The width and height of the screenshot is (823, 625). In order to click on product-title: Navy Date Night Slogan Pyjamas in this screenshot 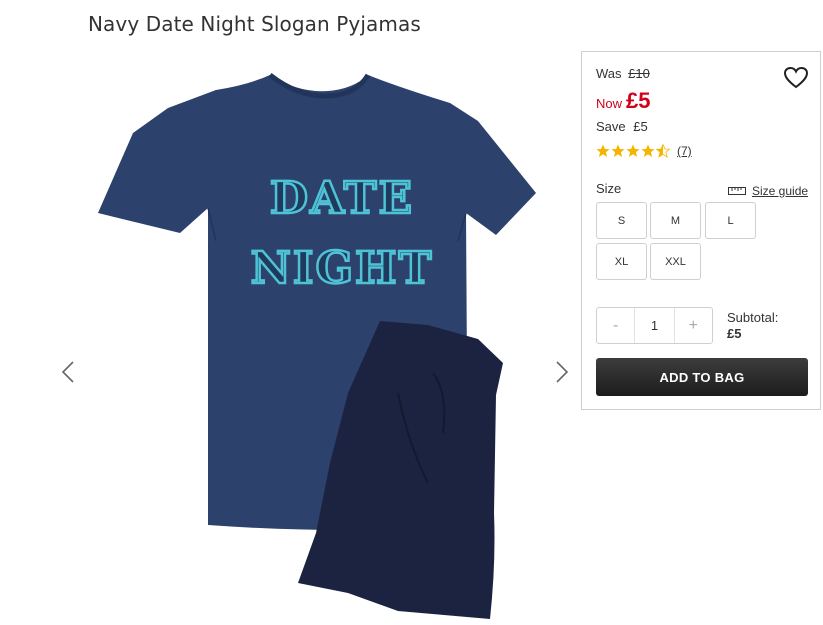, I will do `click(254, 24)`.